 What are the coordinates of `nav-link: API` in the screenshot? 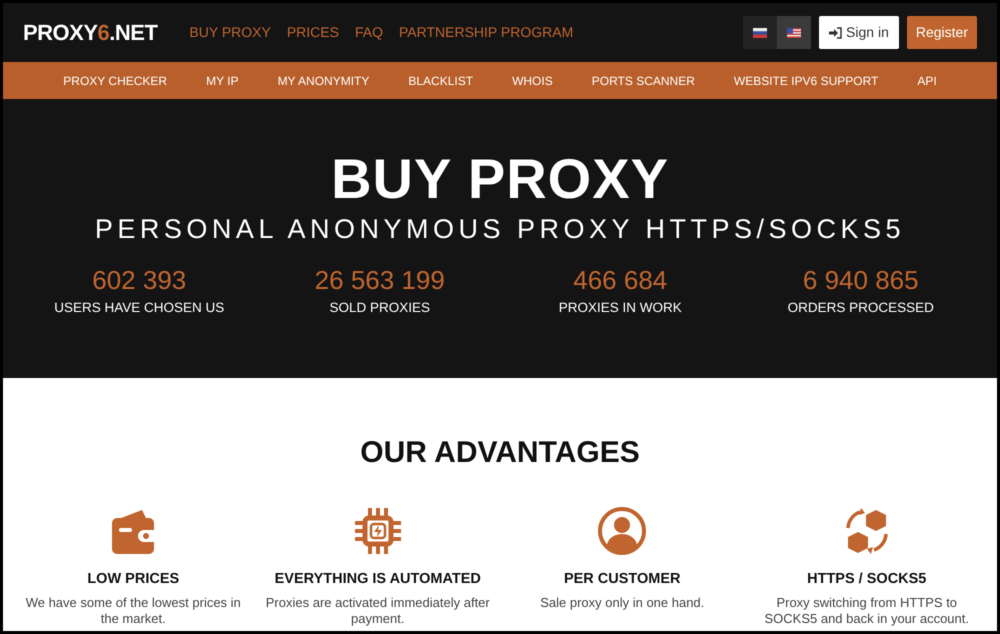 It's located at (927, 81).